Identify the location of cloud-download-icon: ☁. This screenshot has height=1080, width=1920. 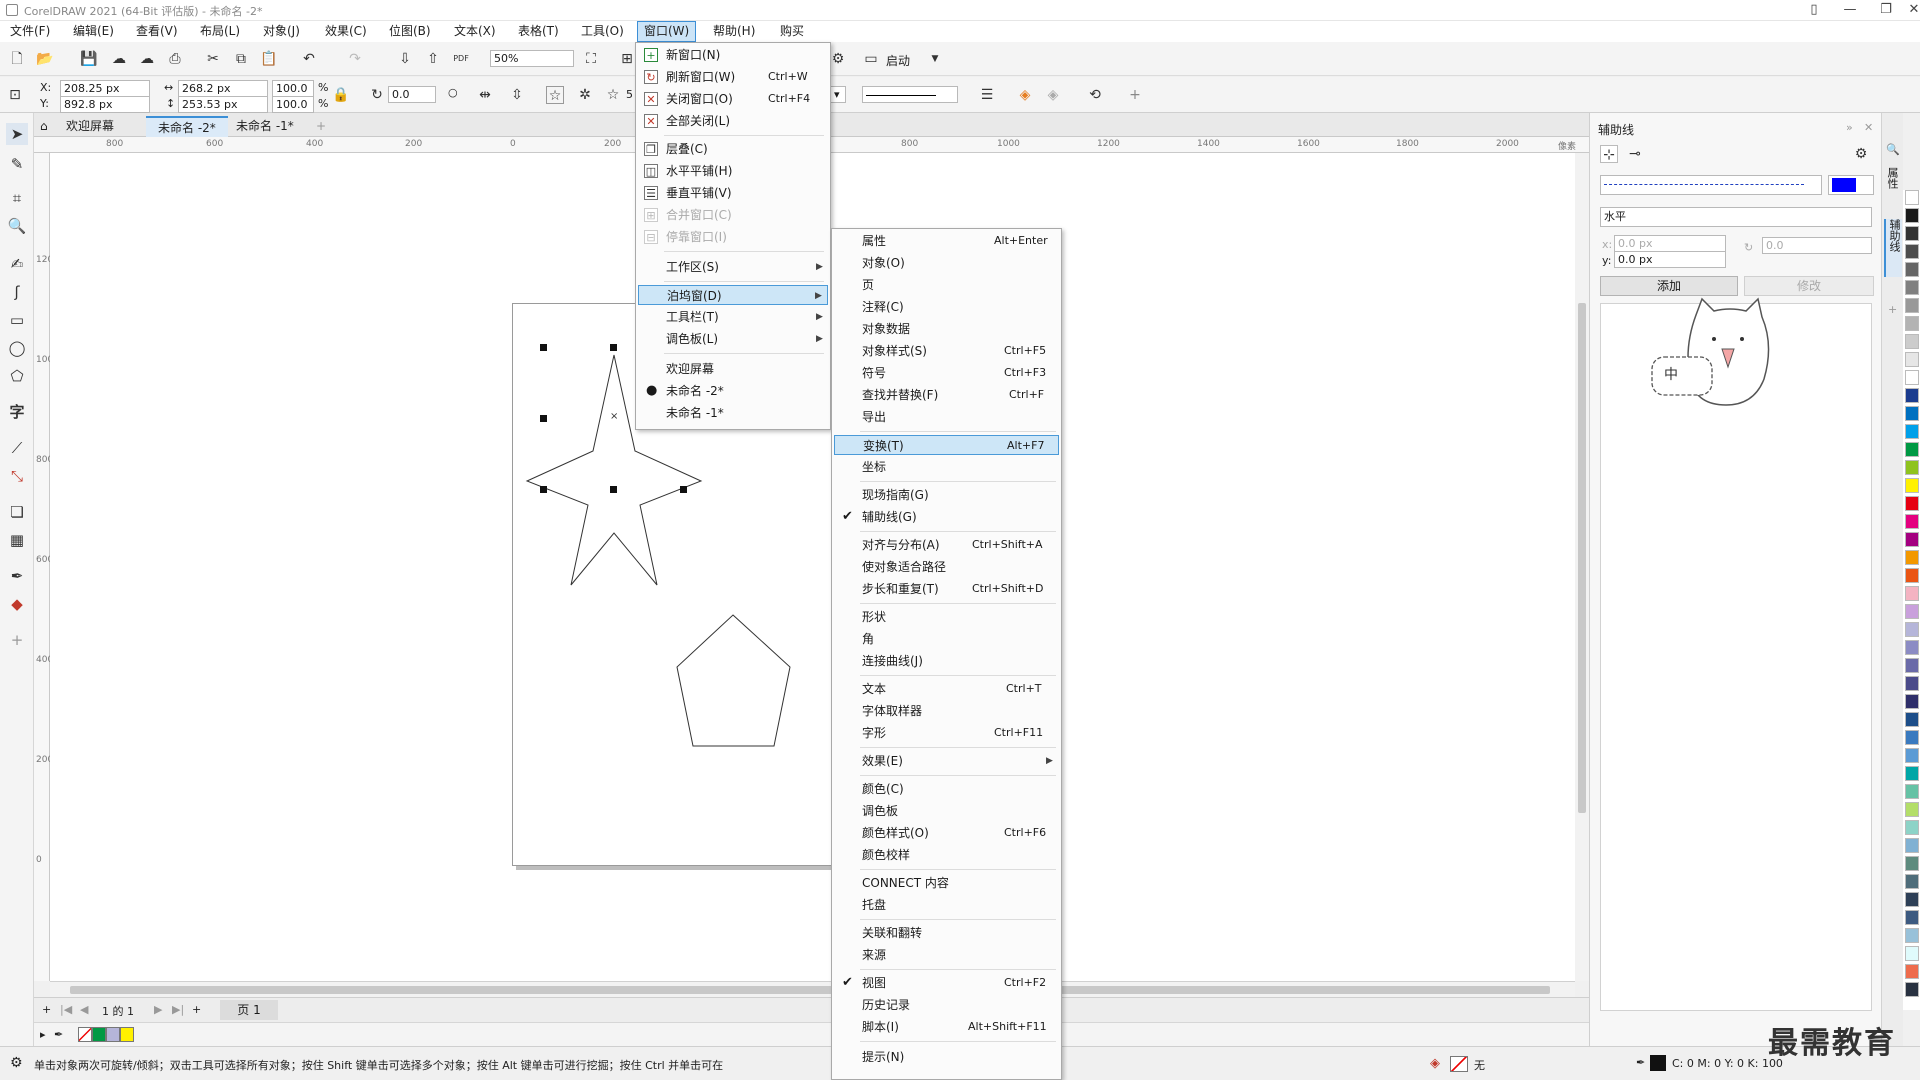
(119, 59).